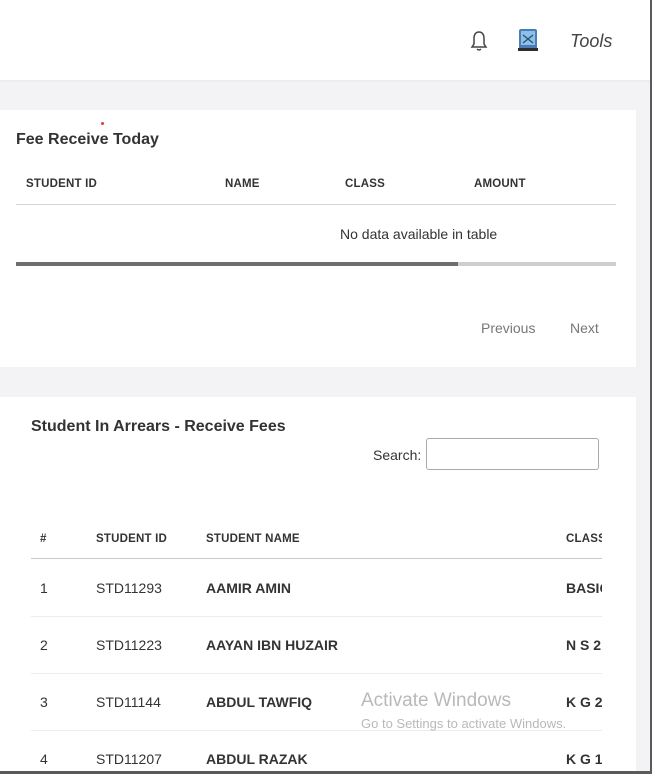 This screenshot has width=652, height=774. Describe the element at coordinates (584, 702) in the screenshot. I see `row-class: K G 2` at that location.